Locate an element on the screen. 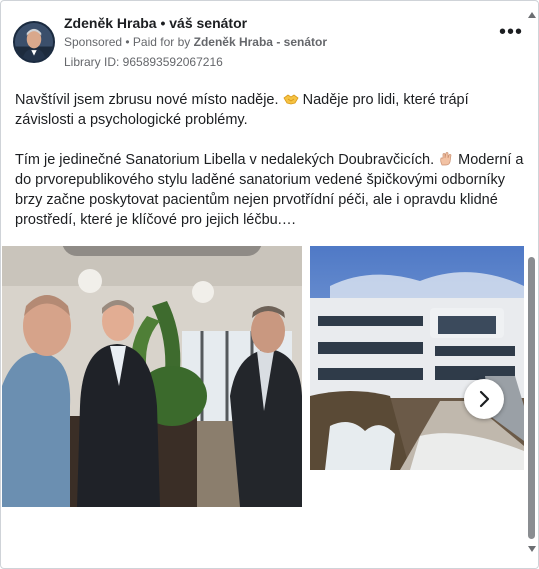  carousel-next-button is located at coordinates (484, 399).